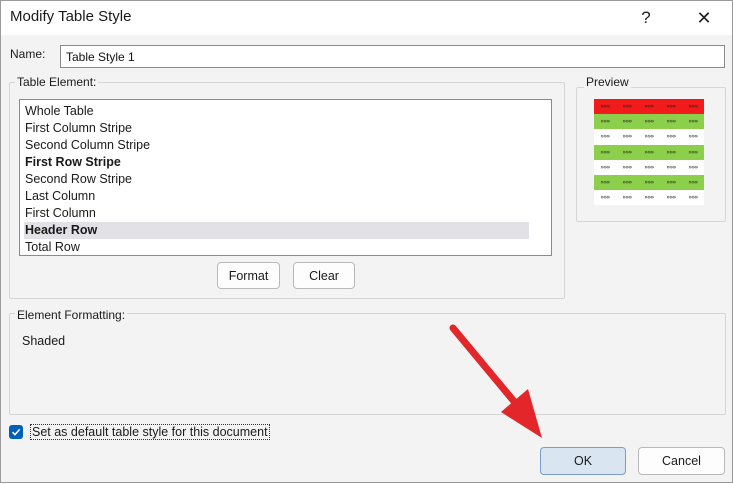  I want to click on cancel-button-label: Cancel, so click(681, 461).